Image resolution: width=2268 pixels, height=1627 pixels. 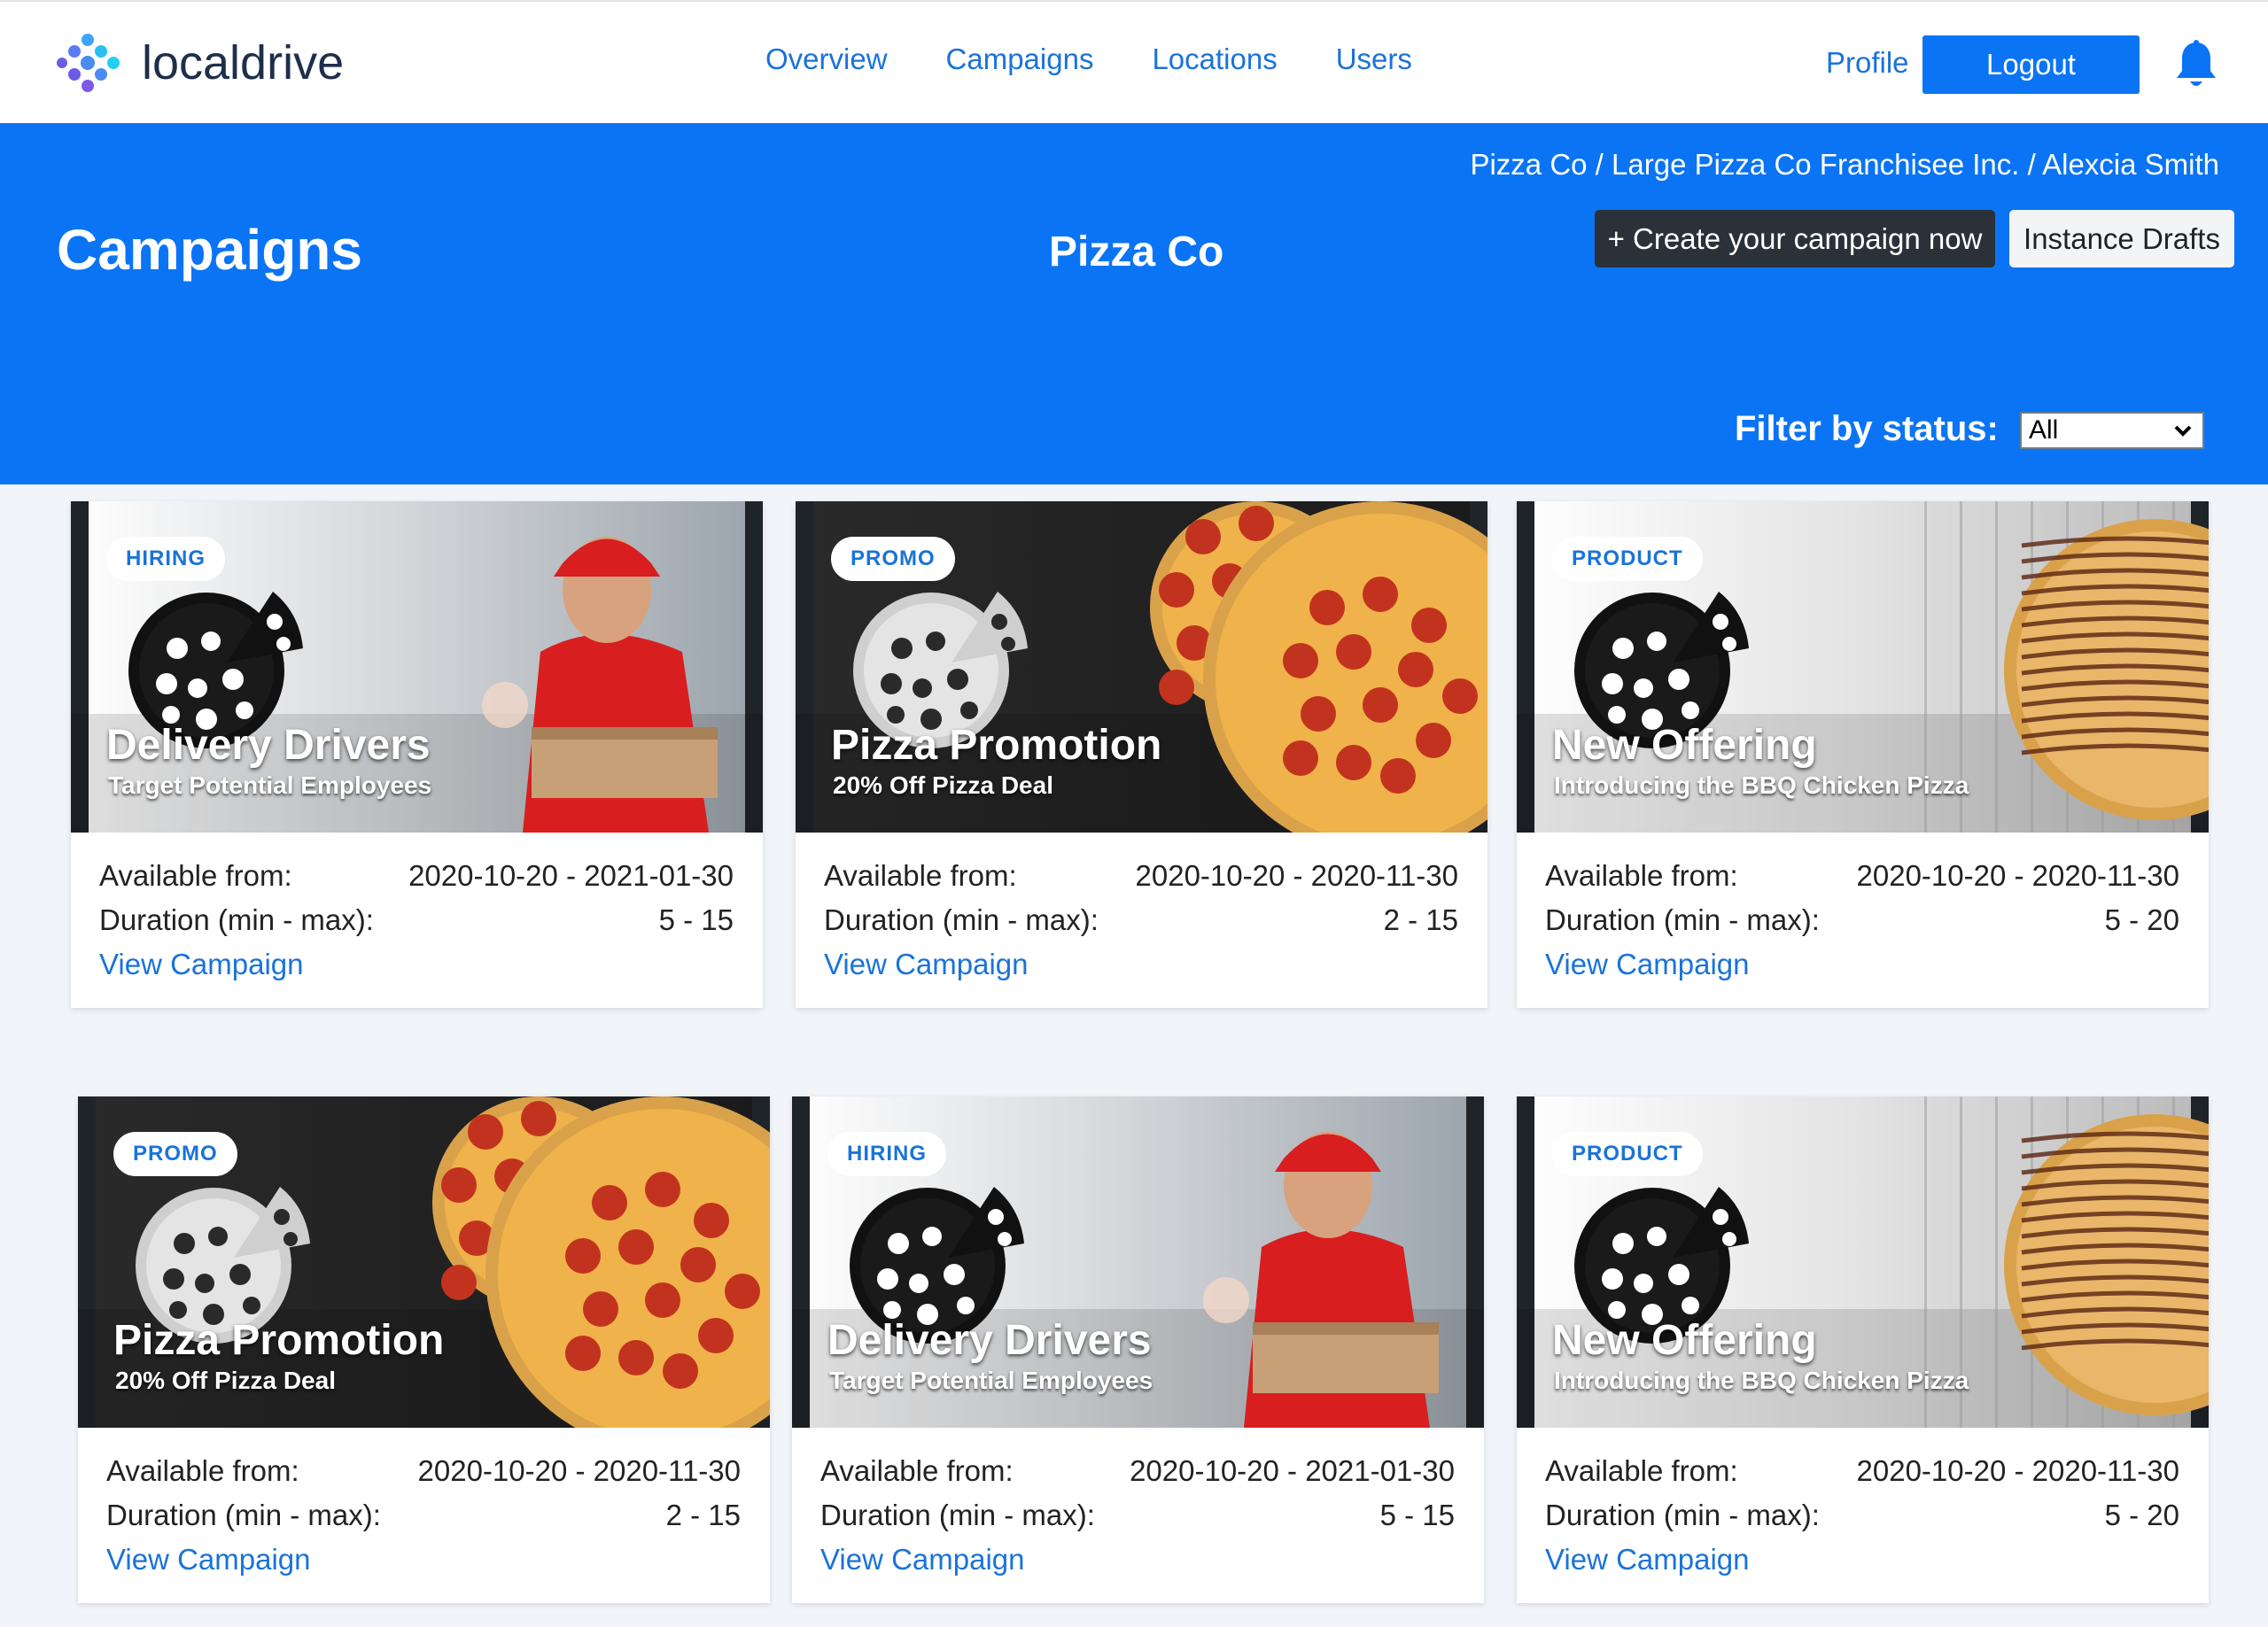 I want to click on nav-locations: Locations, so click(x=1214, y=59).